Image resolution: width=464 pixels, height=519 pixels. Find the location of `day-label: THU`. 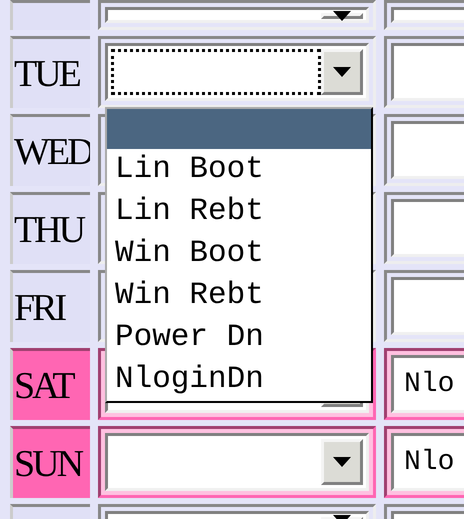

day-label: THU is located at coordinates (48, 230).